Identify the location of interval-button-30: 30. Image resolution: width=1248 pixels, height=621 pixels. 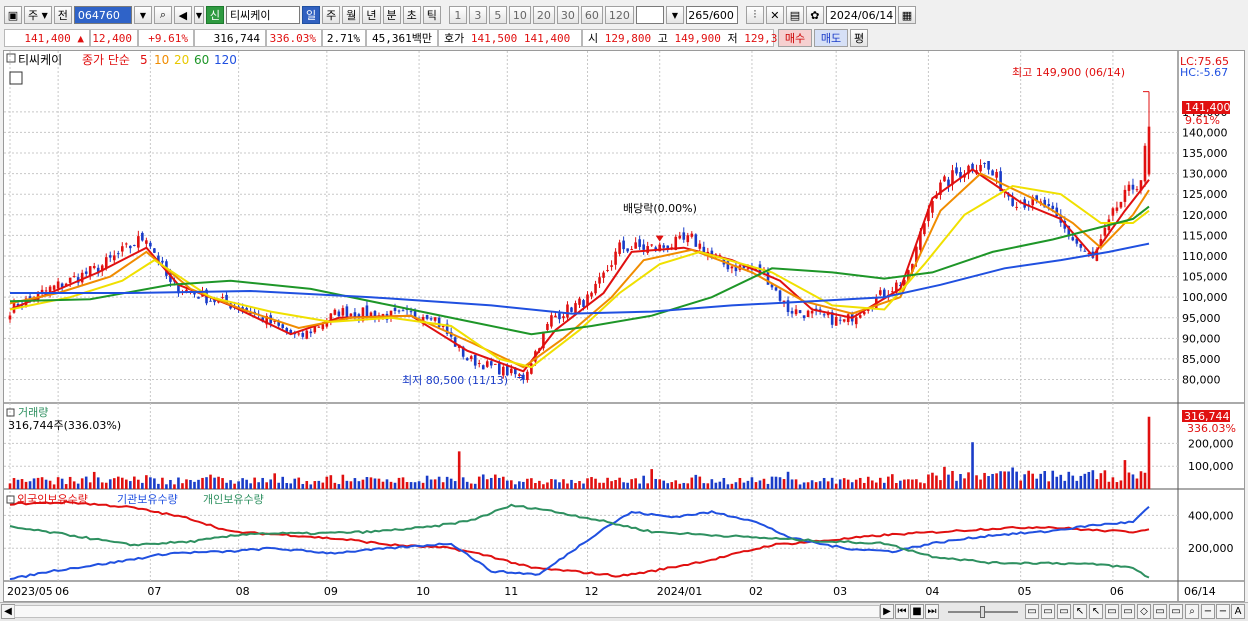
(567, 15).